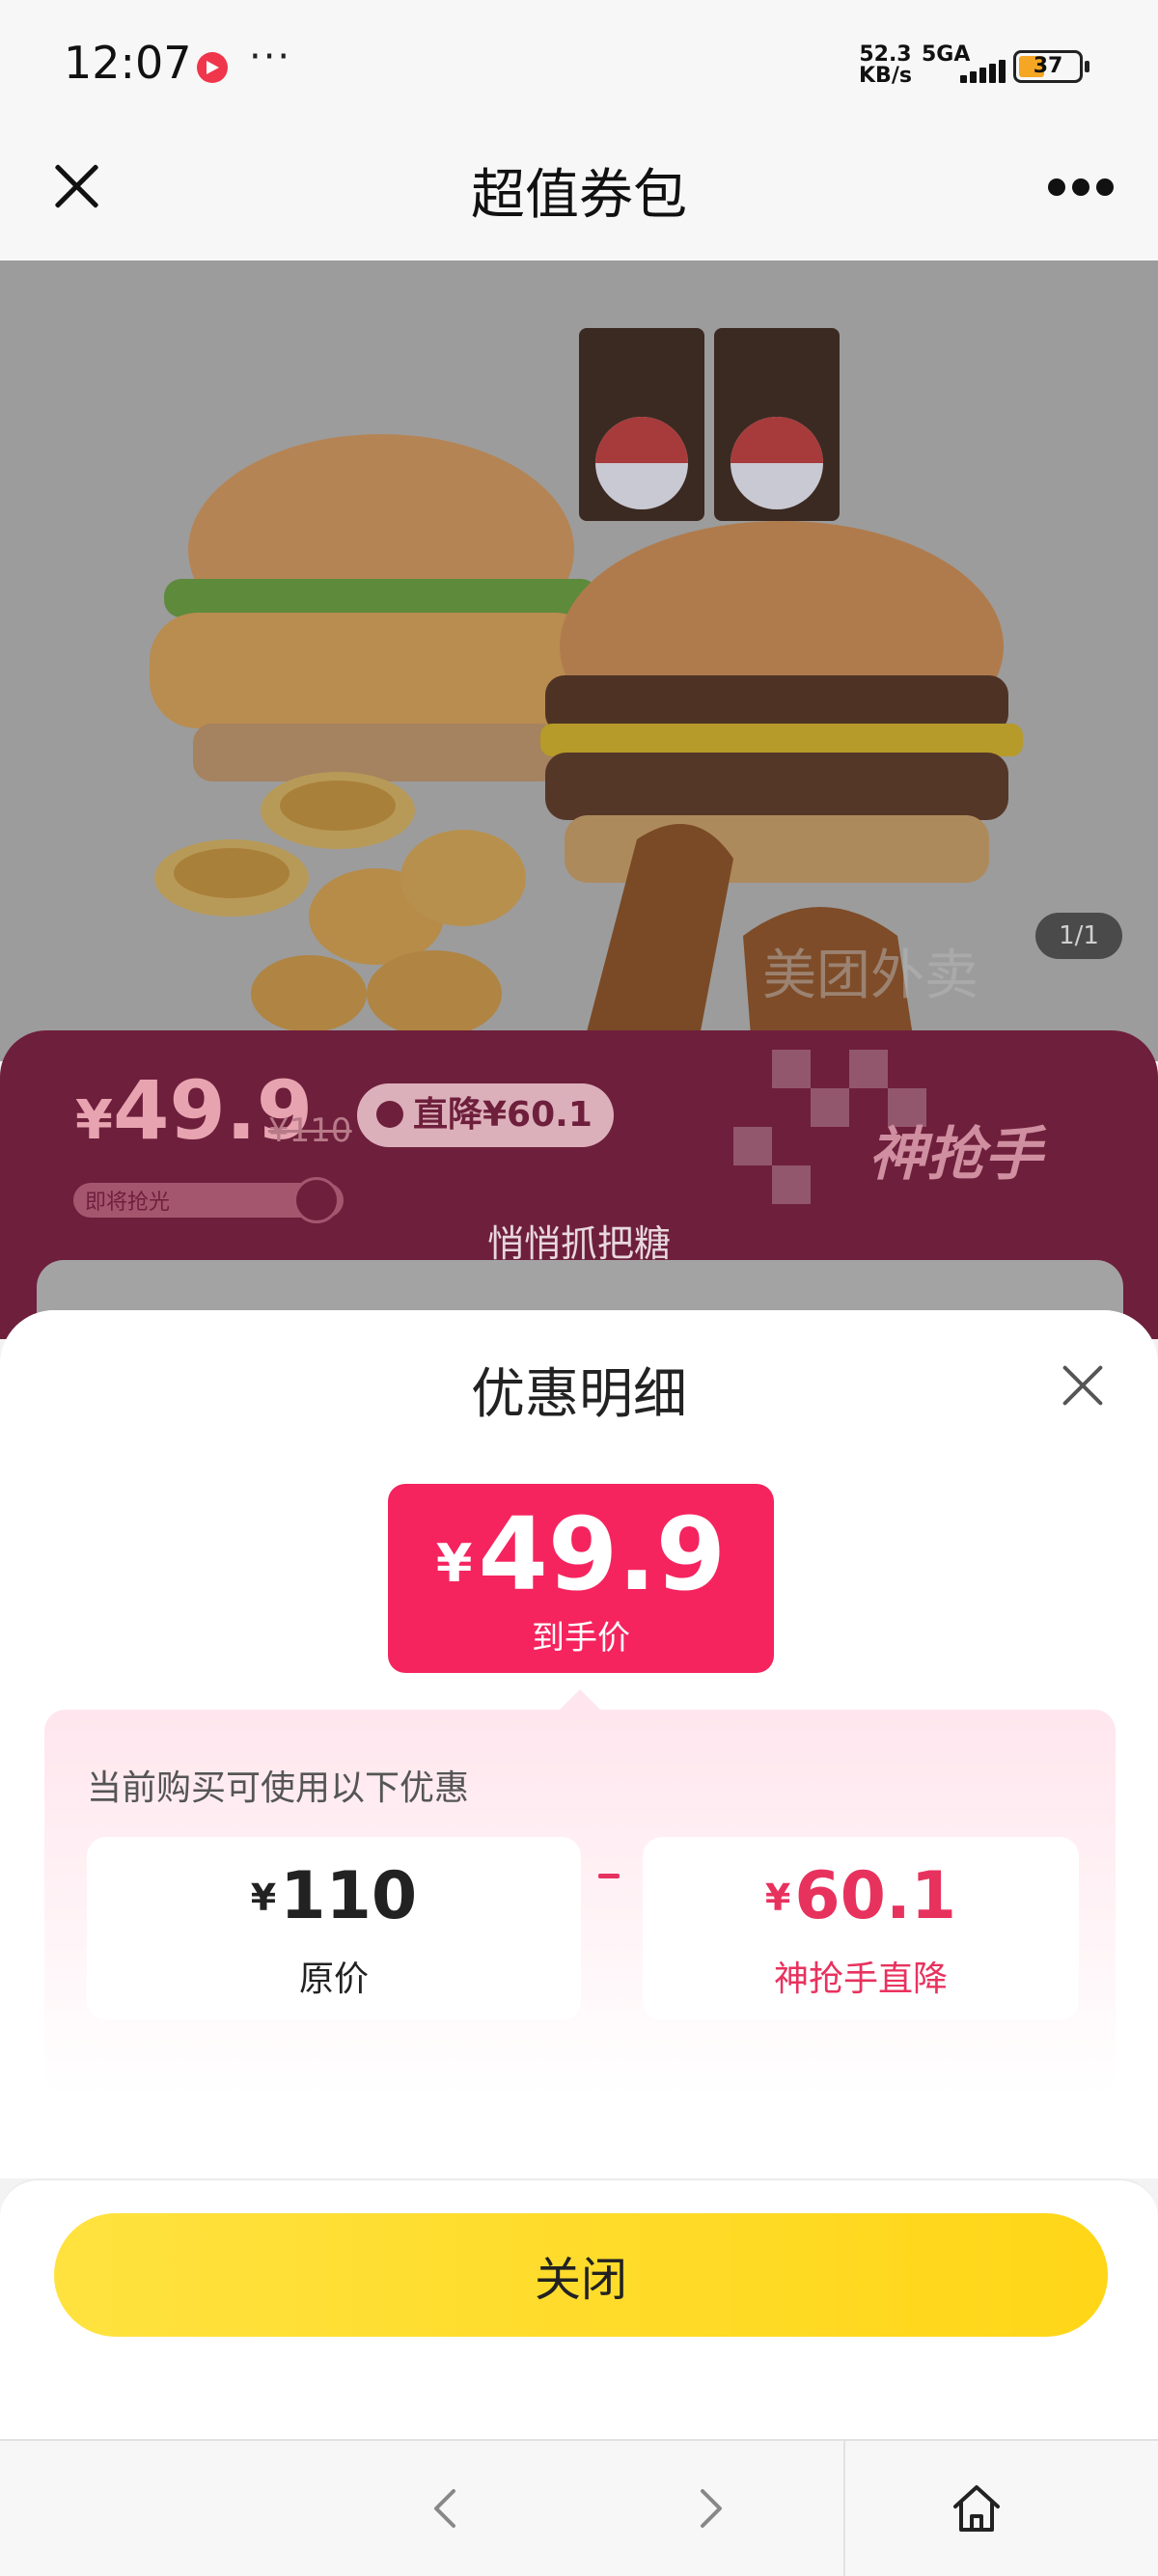 This screenshot has width=1158, height=2576. I want to click on final-price-value: 49.9, so click(602, 1554).